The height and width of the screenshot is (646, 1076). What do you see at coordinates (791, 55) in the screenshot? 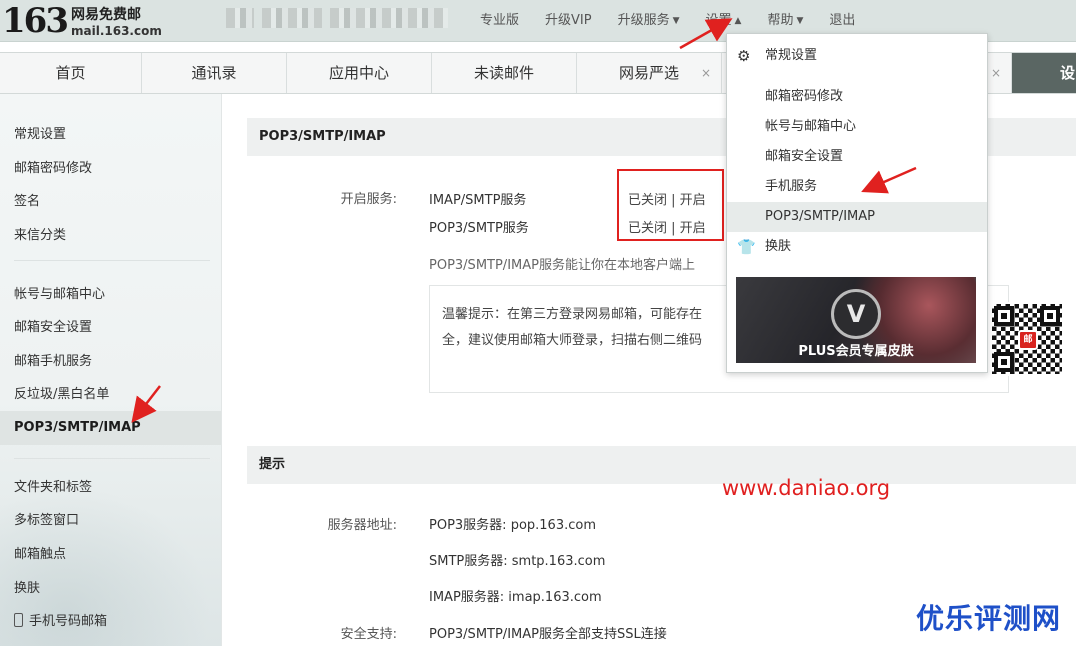
I see `menu-item-general-label: 常规设置` at bounding box center [791, 55].